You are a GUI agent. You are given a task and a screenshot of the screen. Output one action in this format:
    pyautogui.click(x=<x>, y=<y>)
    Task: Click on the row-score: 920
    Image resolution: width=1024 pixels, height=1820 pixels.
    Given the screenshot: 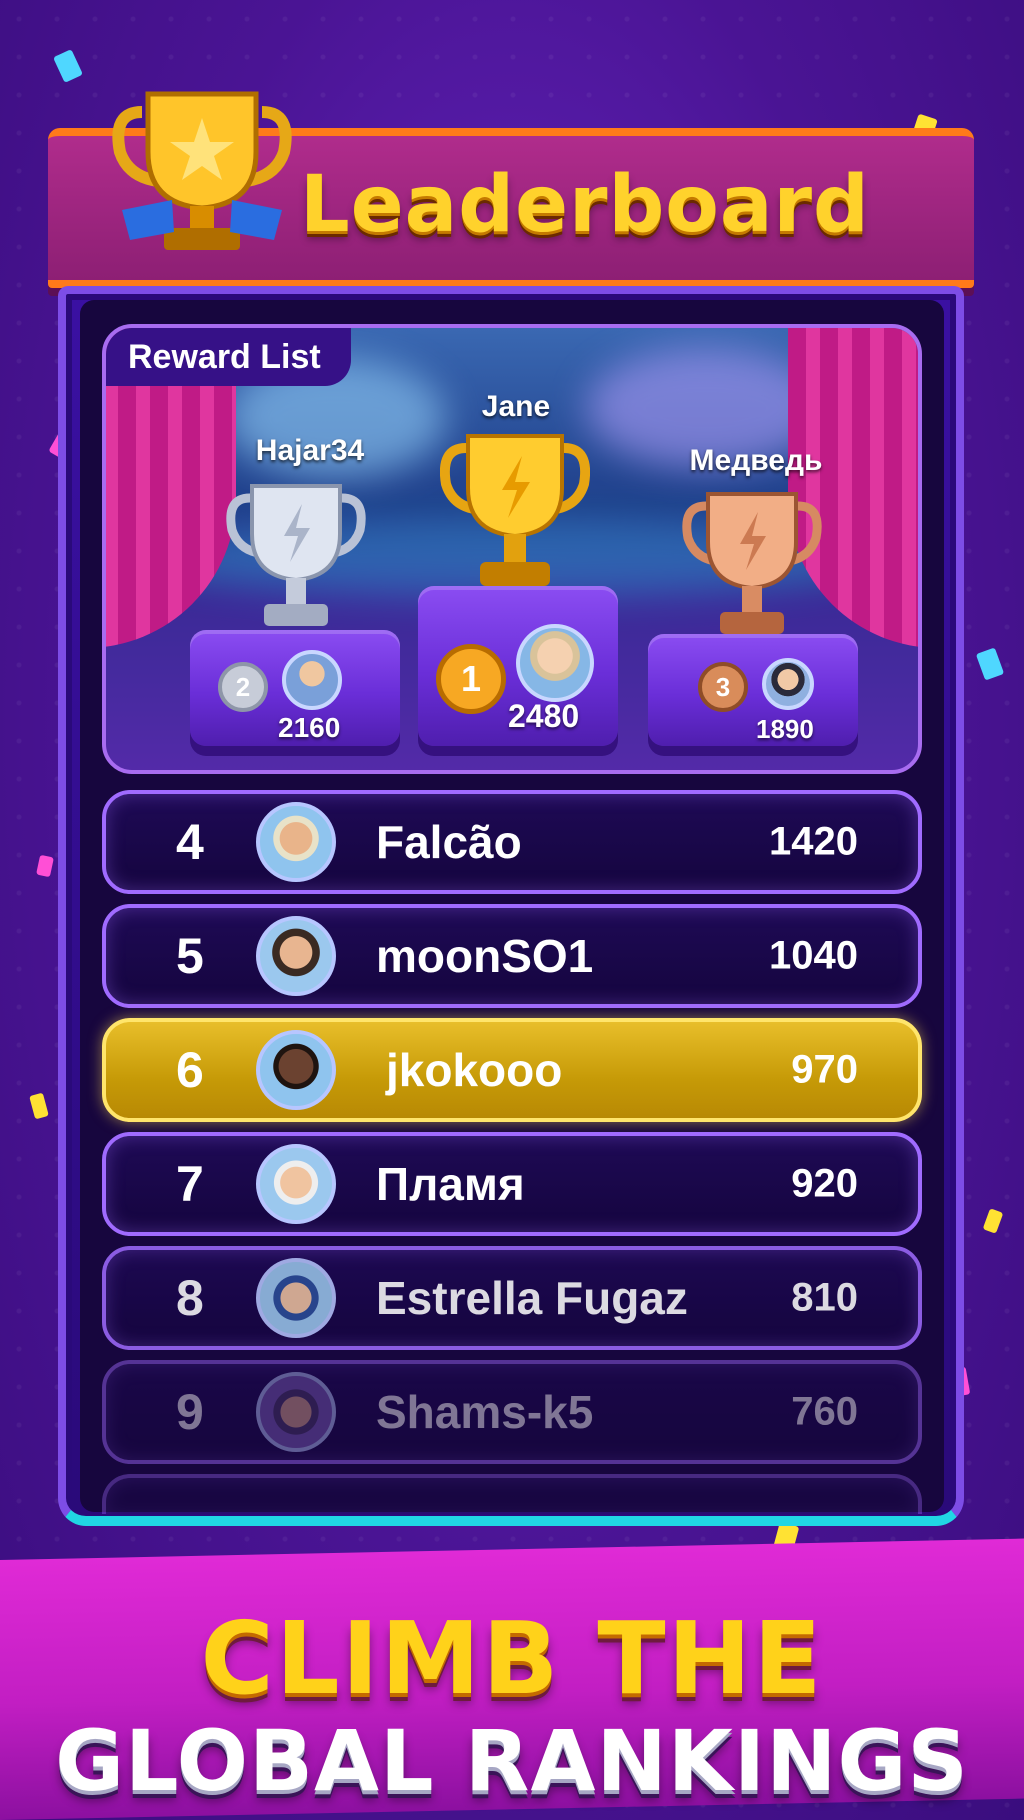 What is the action you would take?
    pyautogui.click(x=824, y=1183)
    